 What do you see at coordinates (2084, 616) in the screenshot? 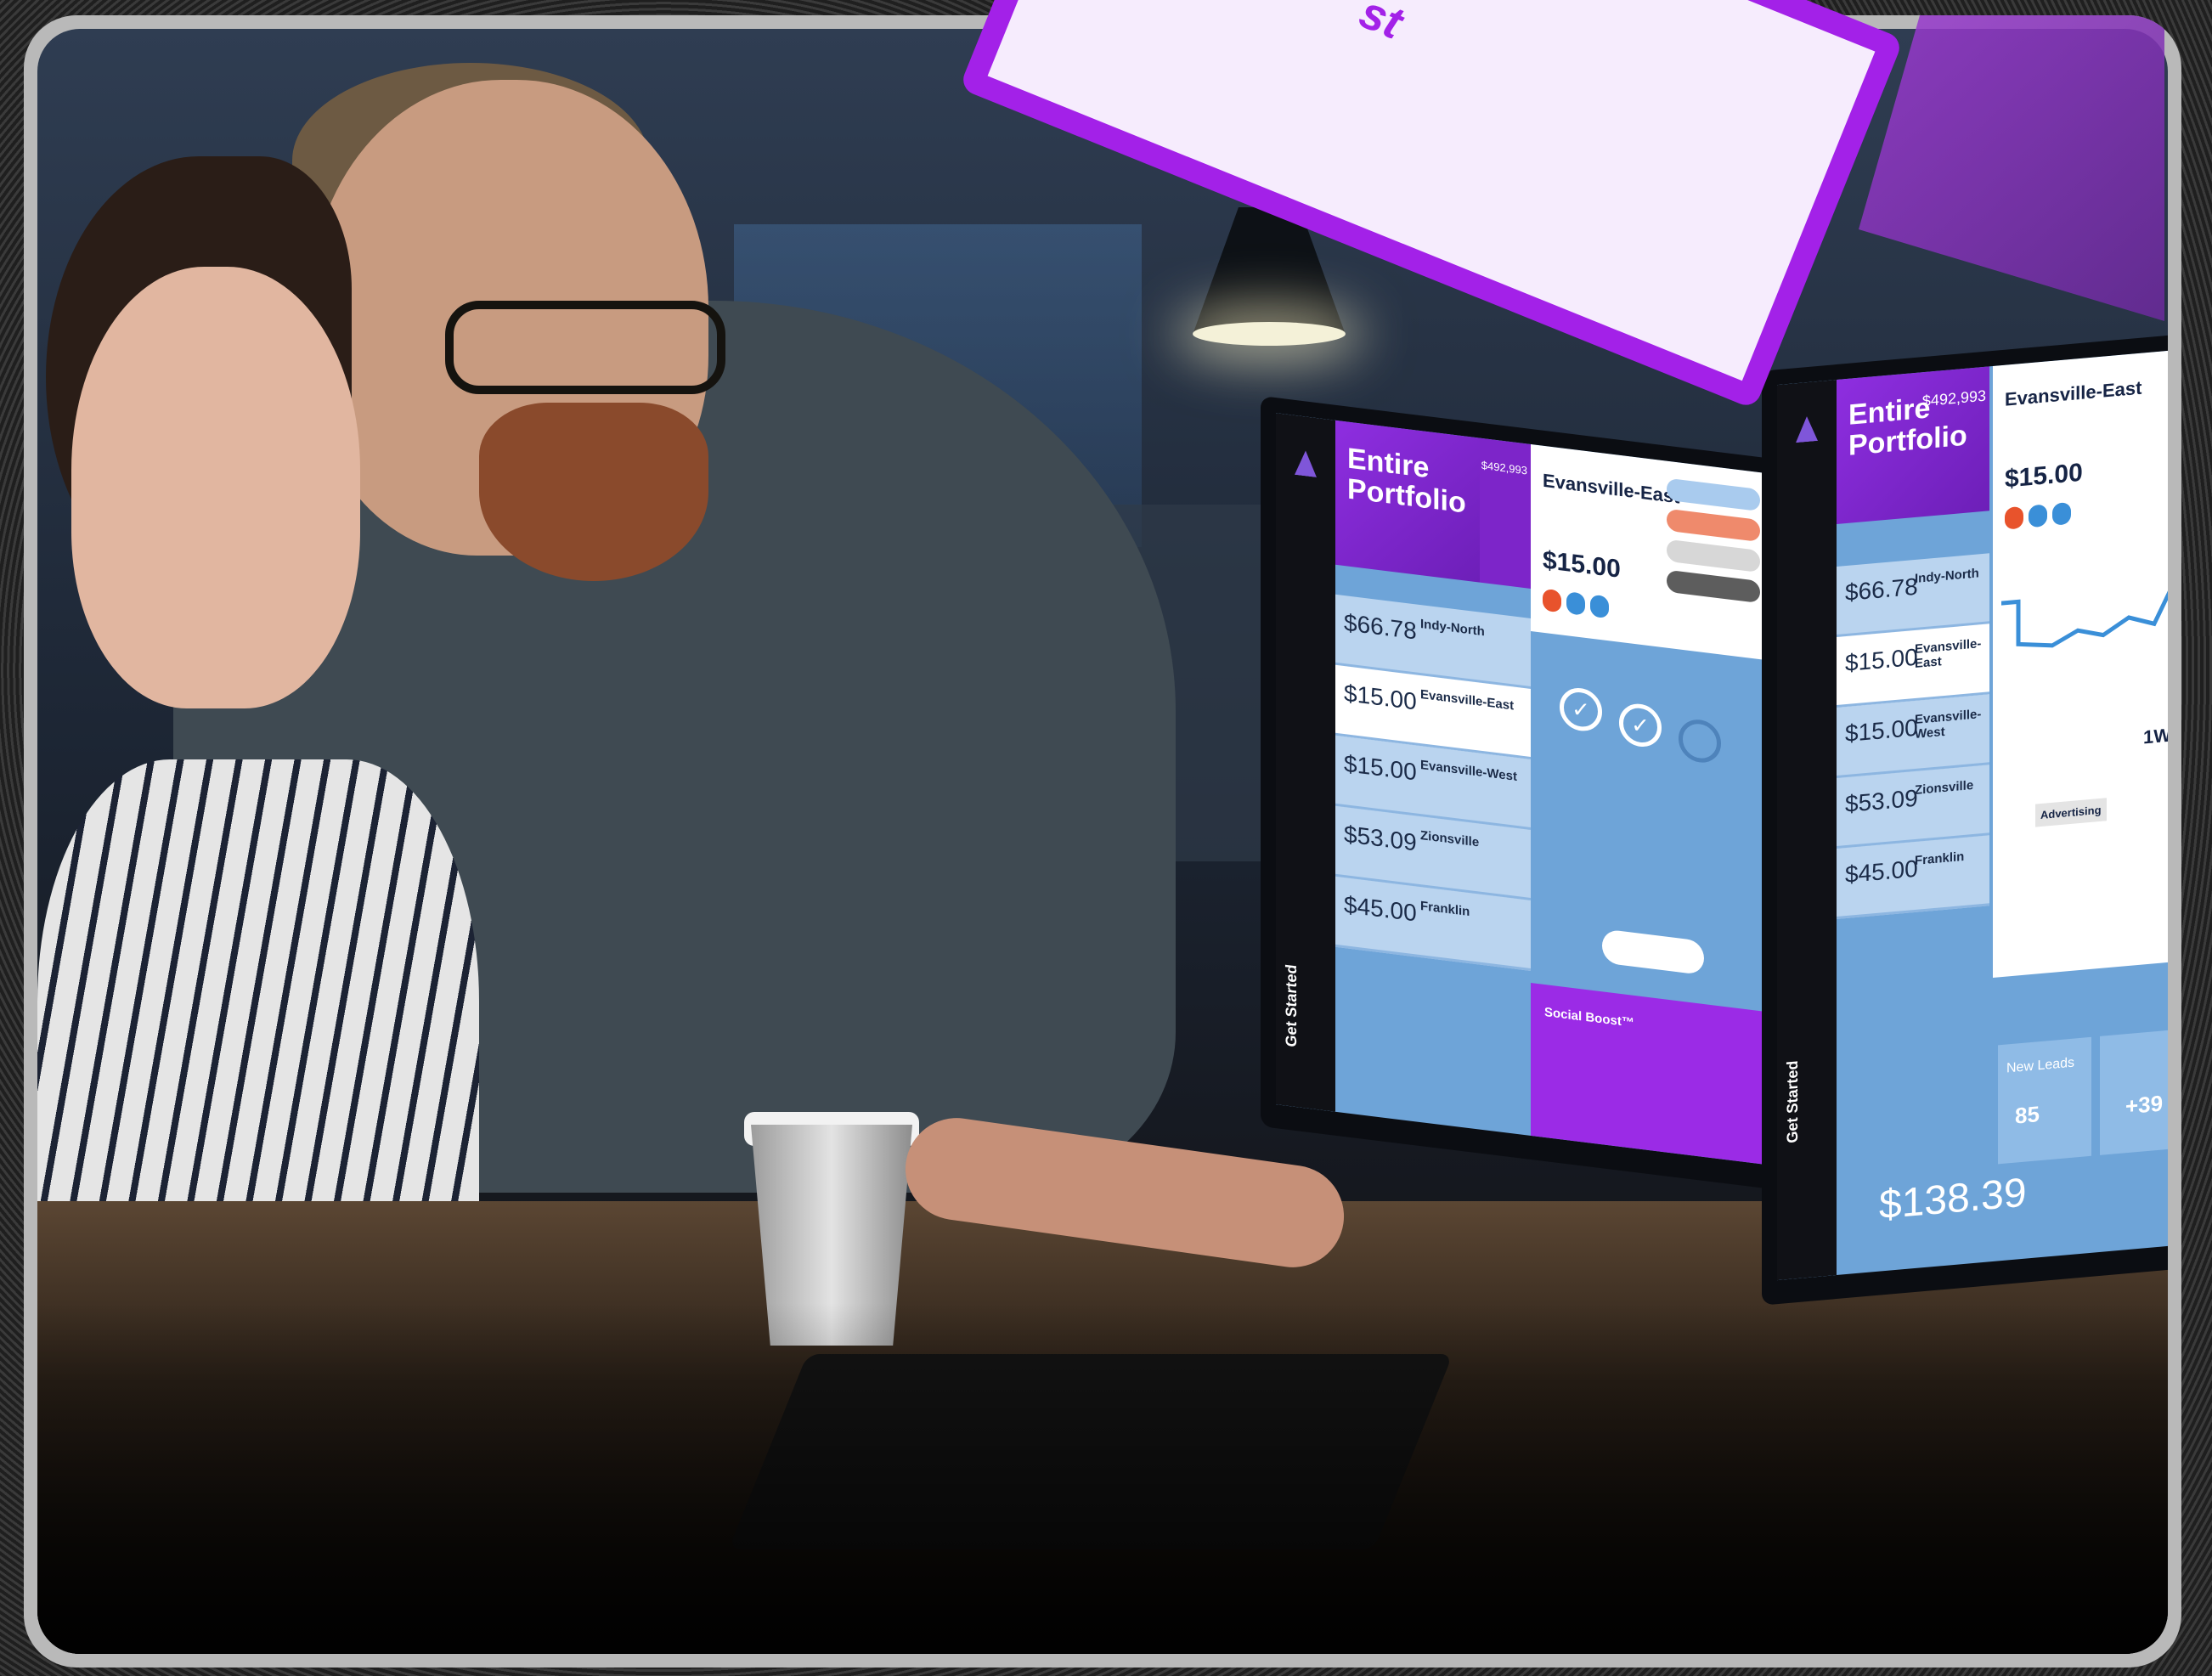
I see `trend-line-chart` at bounding box center [2084, 616].